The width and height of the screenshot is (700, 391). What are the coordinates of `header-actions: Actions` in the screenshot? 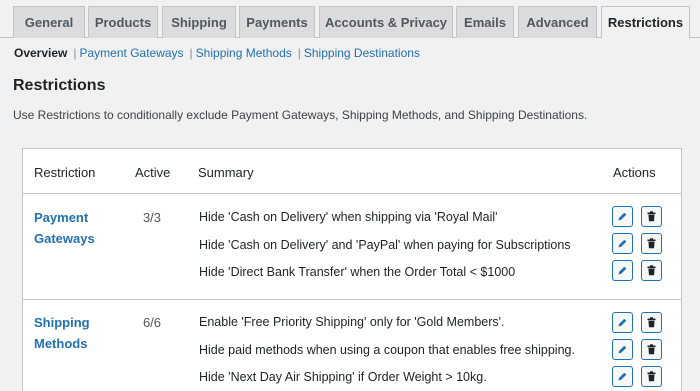 It's located at (634, 172).